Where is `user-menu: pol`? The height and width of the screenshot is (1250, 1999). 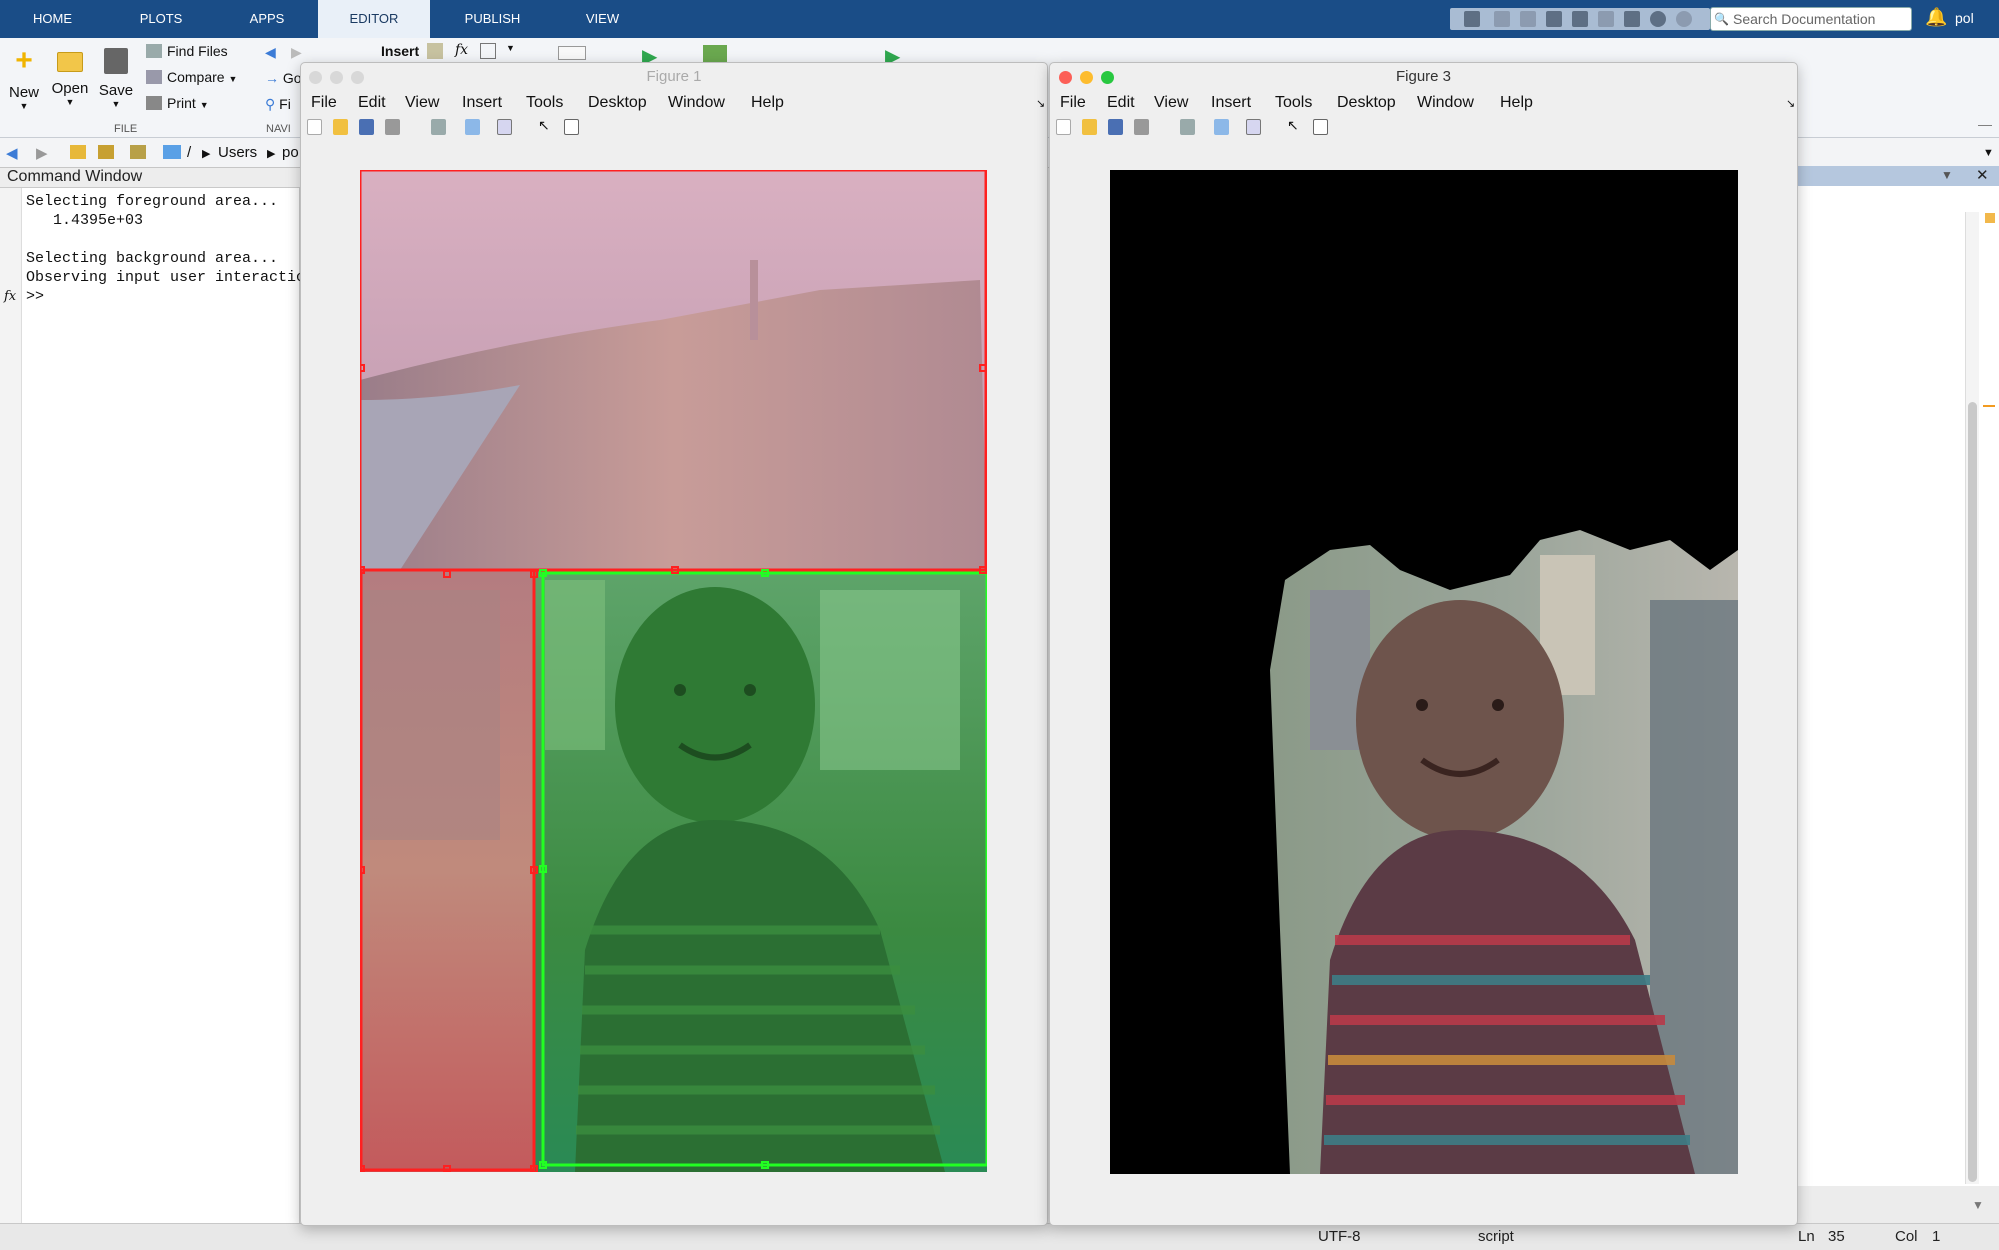
user-menu: pol is located at coordinates (1964, 18).